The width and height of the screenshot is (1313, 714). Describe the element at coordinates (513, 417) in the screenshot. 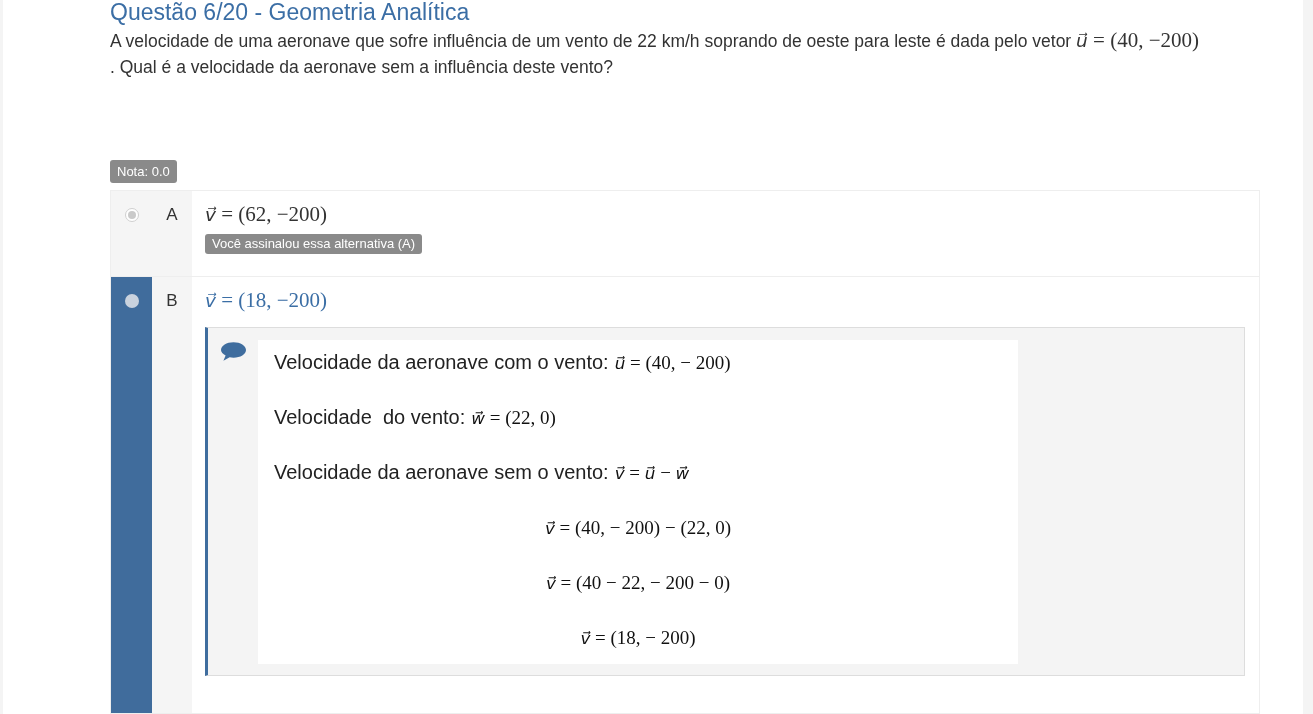

I see `solution-formula: w⃗ = (22, 0)` at that location.